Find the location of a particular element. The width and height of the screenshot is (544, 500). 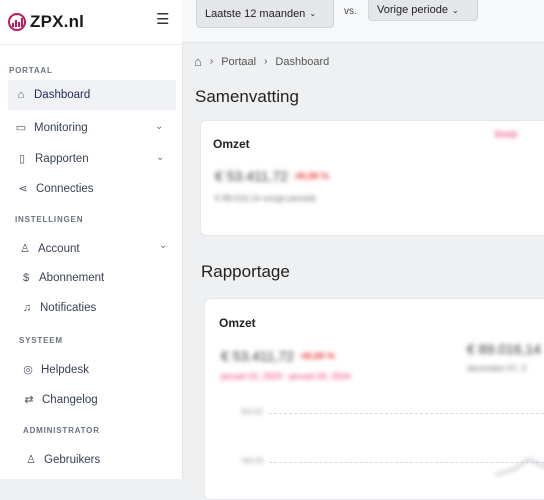

report-range: januari 01, 2023 - januari 05, 2024 is located at coordinates (286, 376).